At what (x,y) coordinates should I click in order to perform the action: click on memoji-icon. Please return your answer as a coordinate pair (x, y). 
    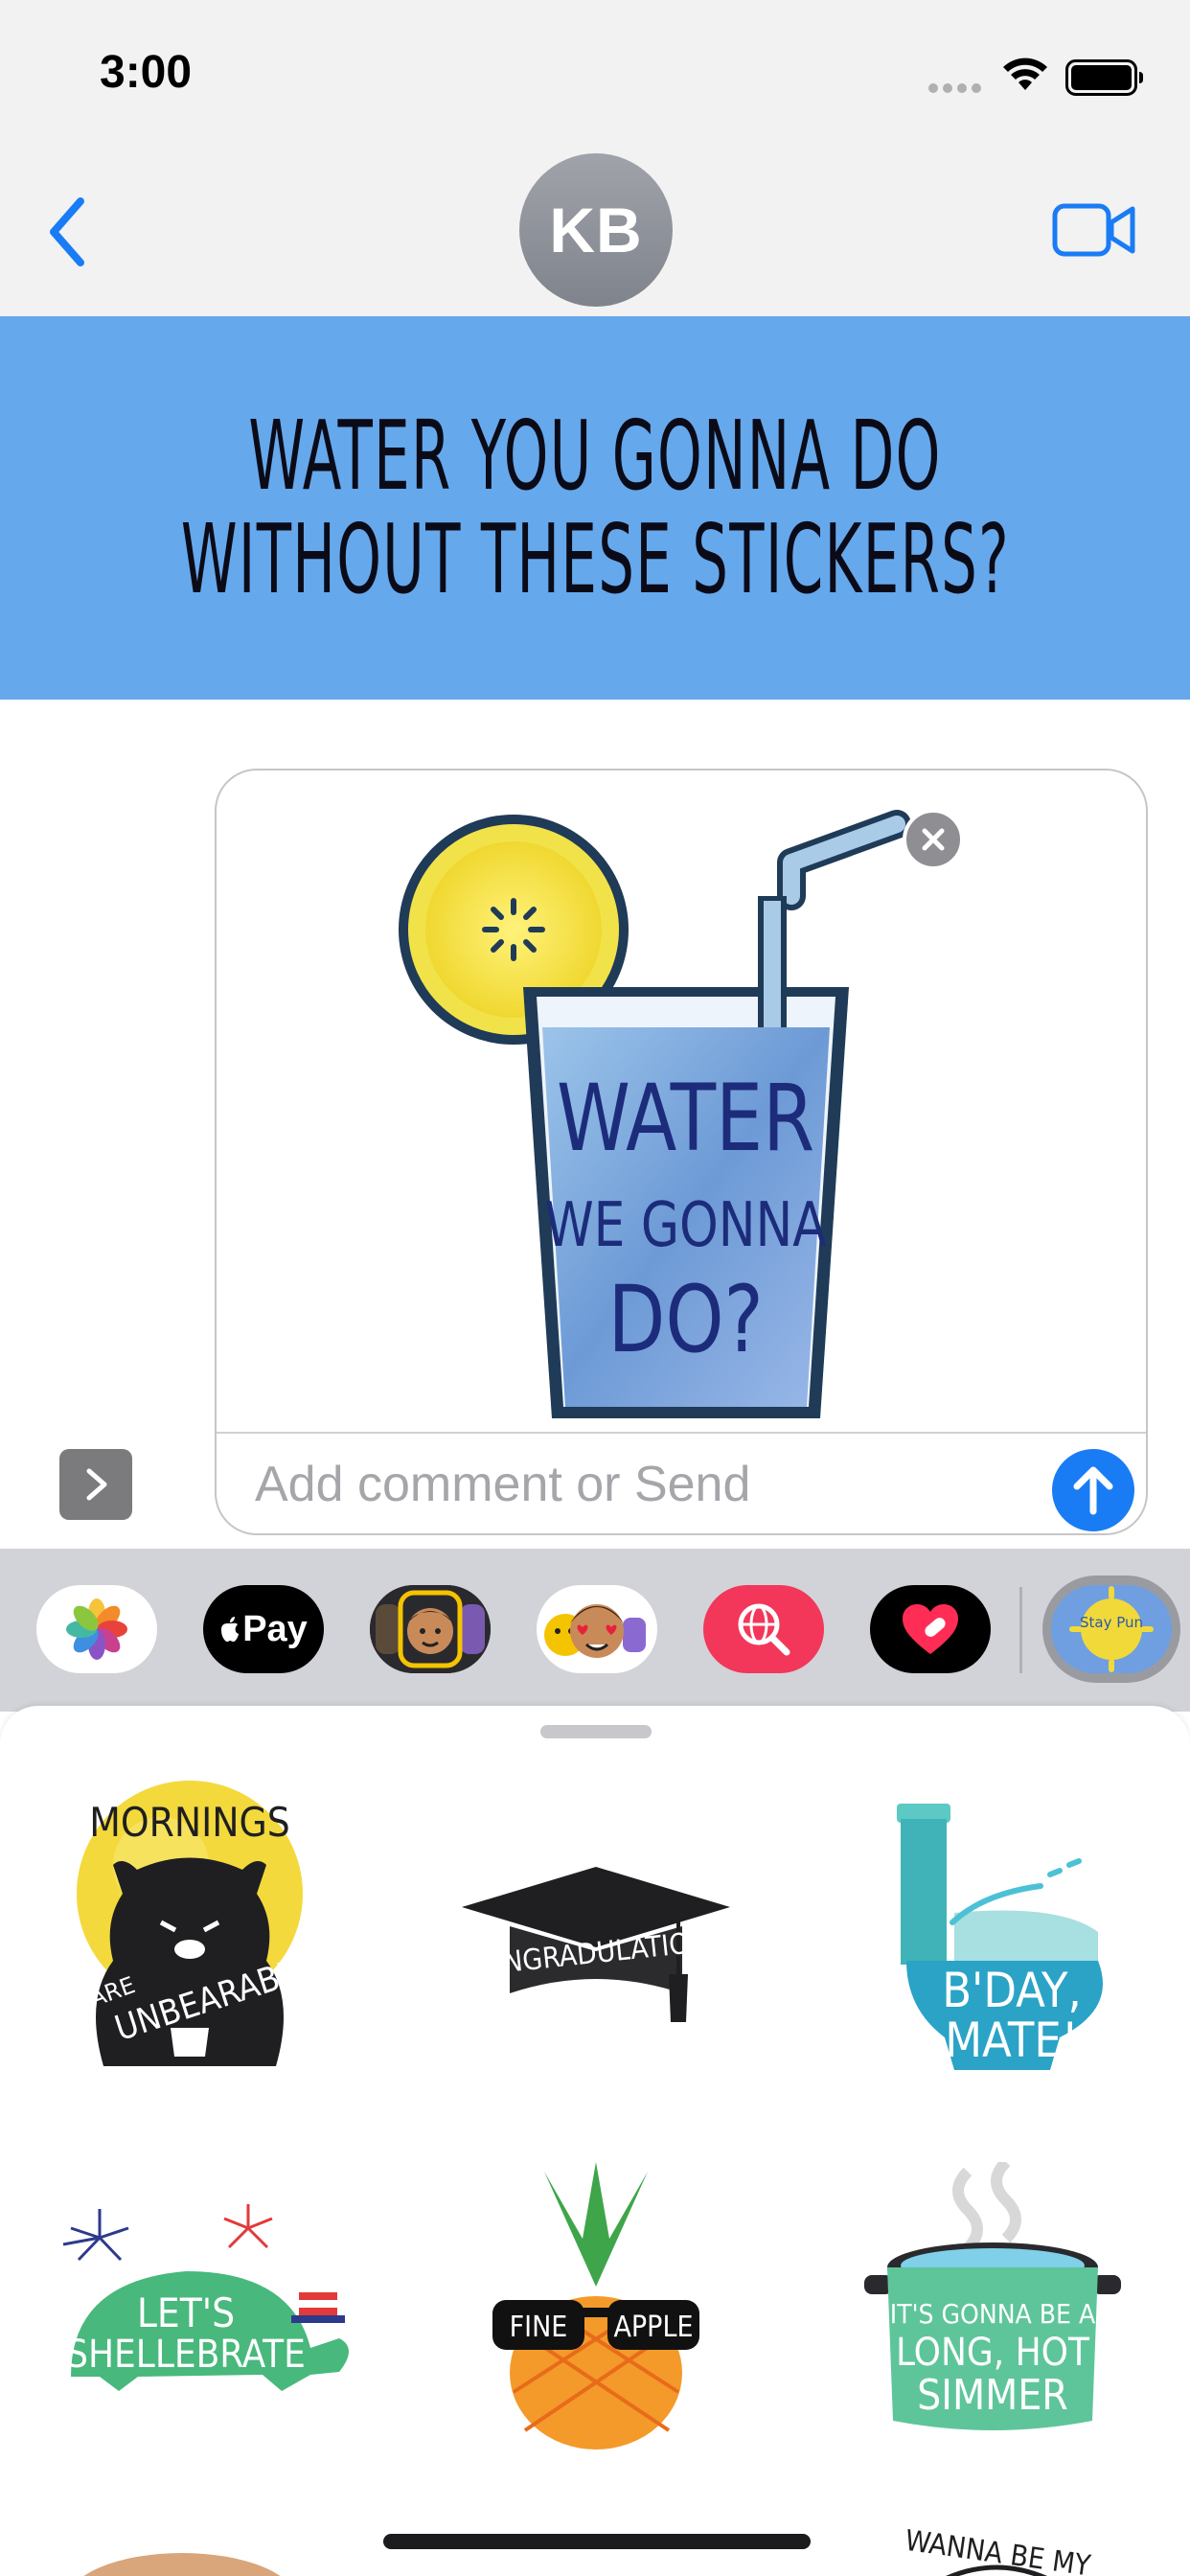
    Looking at the image, I should click on (430, 1629).